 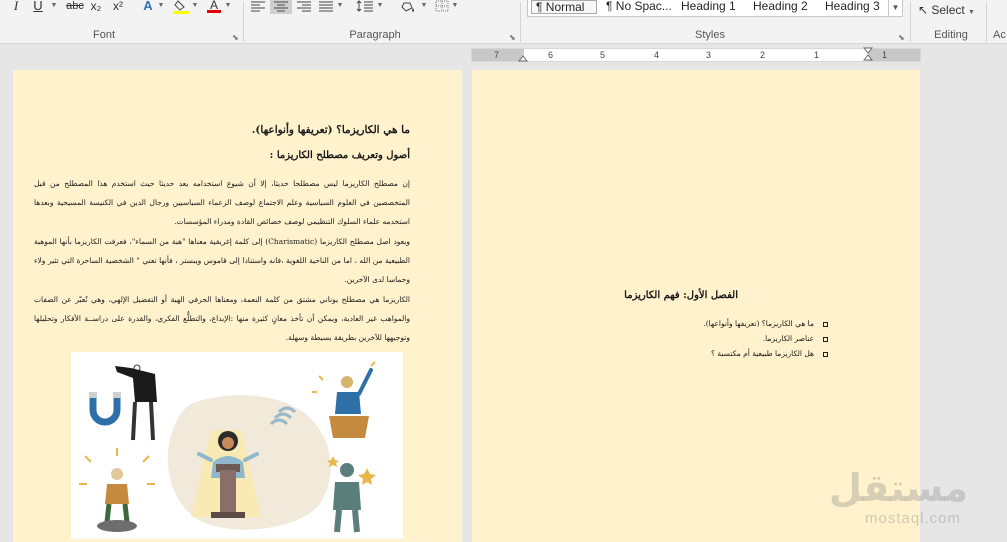 What do you see at coordinates (330, 130) in the screenshot?
I see `section-title: ما هي الكاريزما؟ (تعريفها وأنواعها).` at bounding box center [330, 130].